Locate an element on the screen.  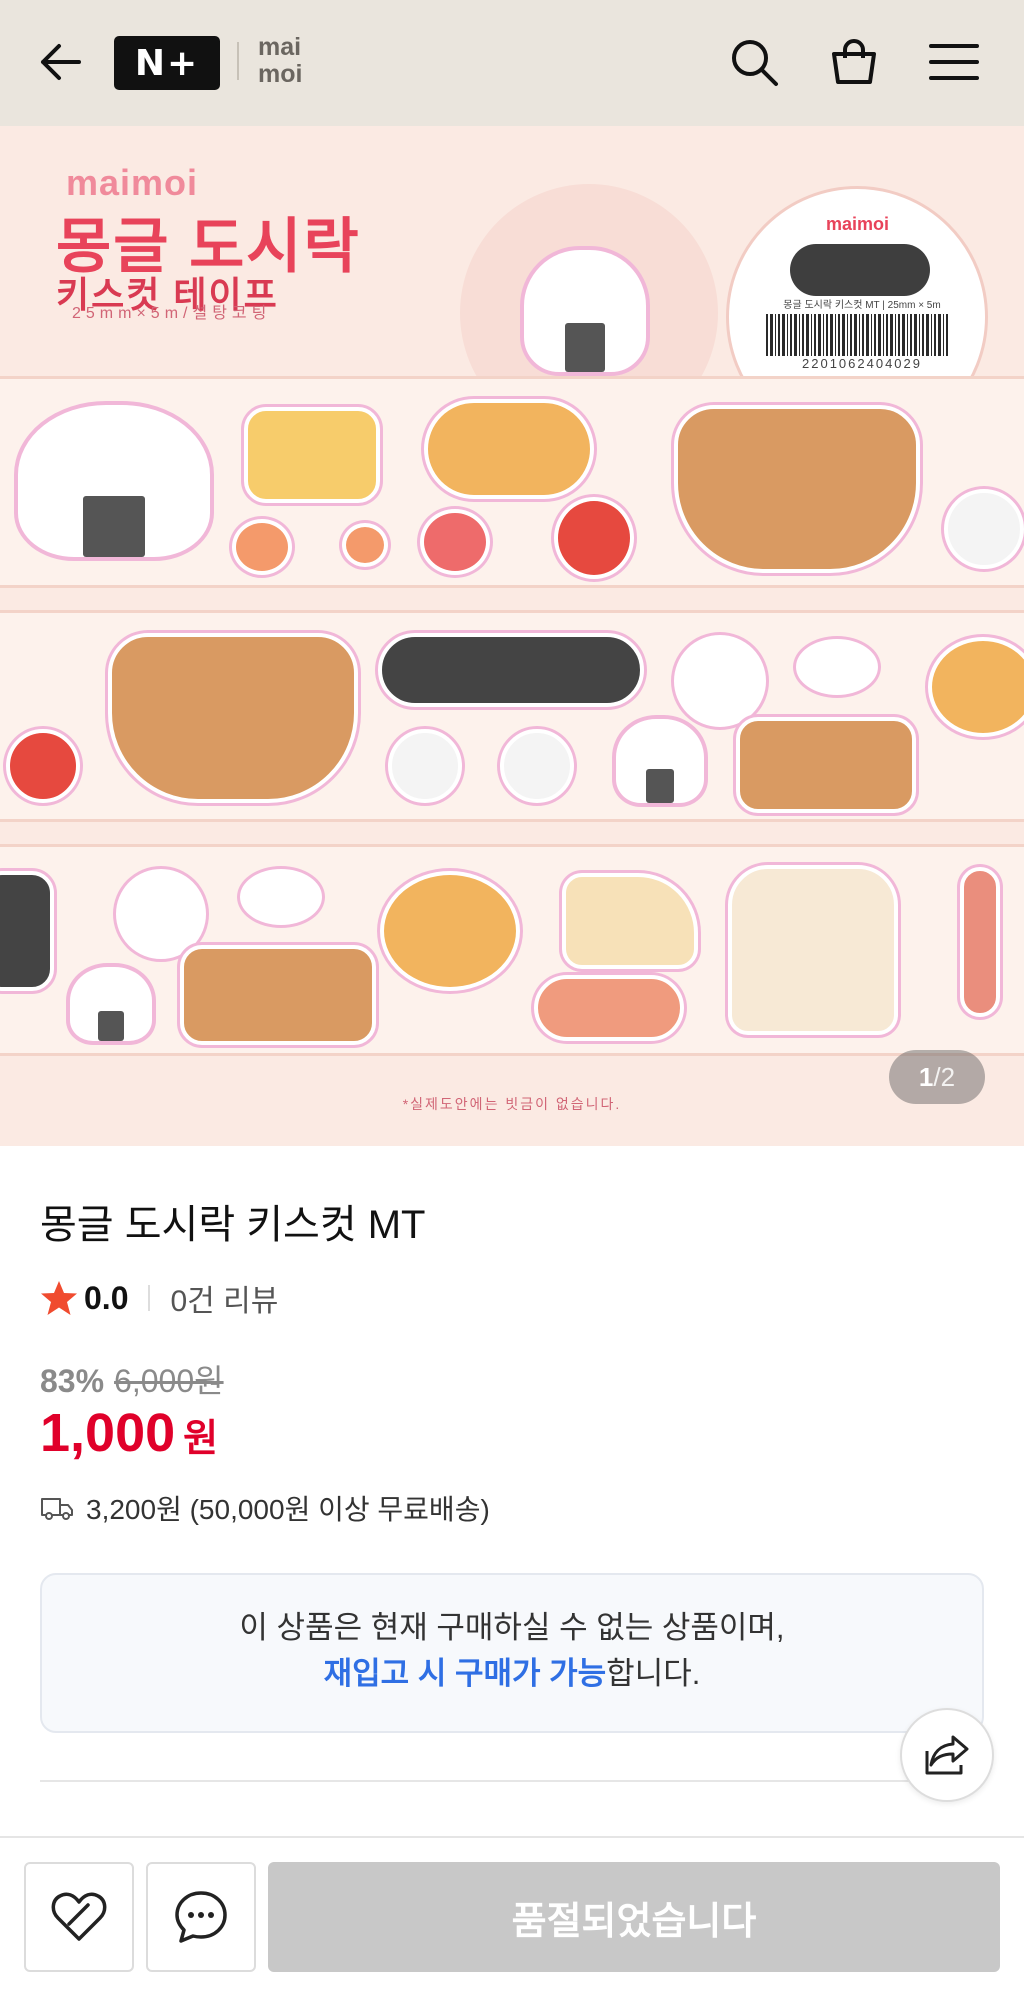
back-button is located at coordinates (60, 62).